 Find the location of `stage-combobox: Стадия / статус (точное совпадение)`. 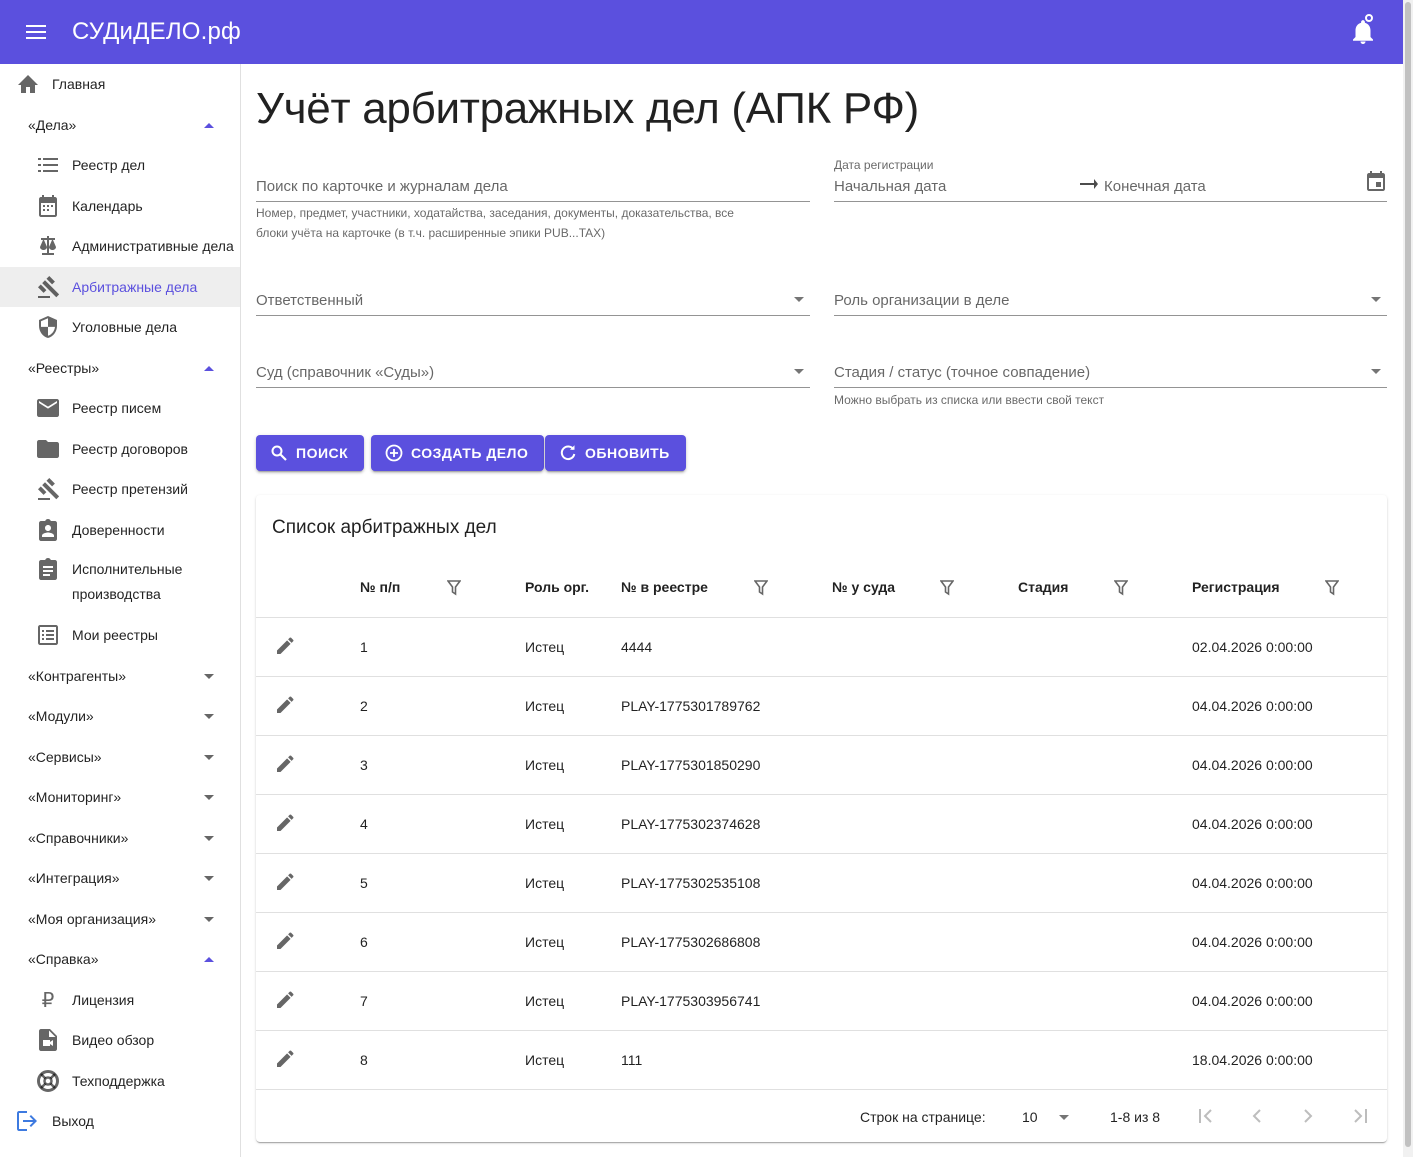

stage-combobox: Стадия / статус (точное совпадение) is located at coordinates (1110, 369).